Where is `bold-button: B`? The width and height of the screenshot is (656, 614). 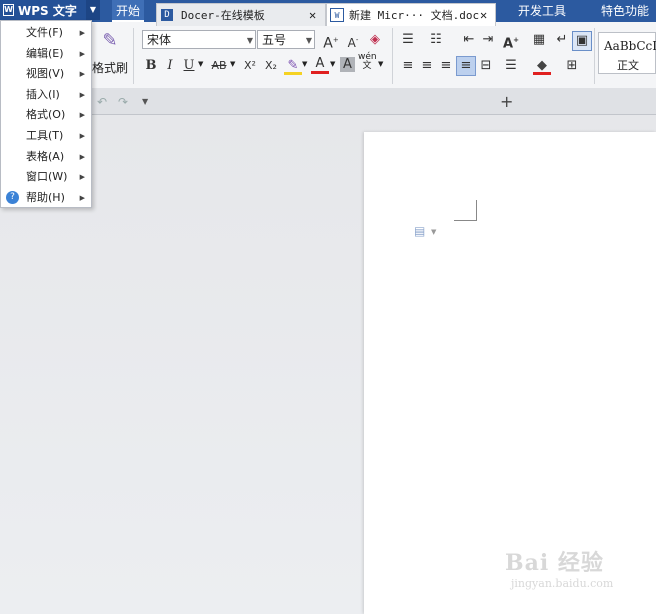 bold-button: B is located at coordinates (151, 66).